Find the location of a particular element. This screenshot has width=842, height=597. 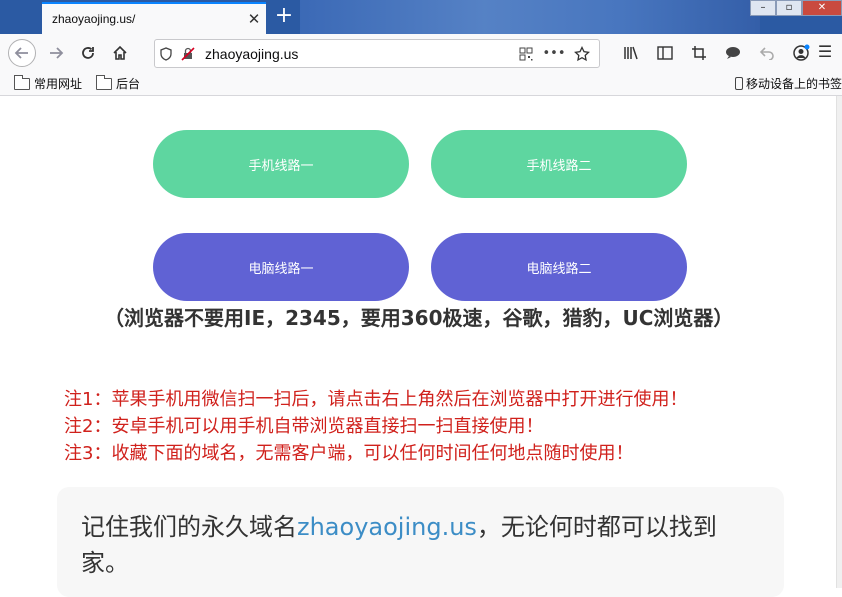

home-button is located at coordinates (120, 53).